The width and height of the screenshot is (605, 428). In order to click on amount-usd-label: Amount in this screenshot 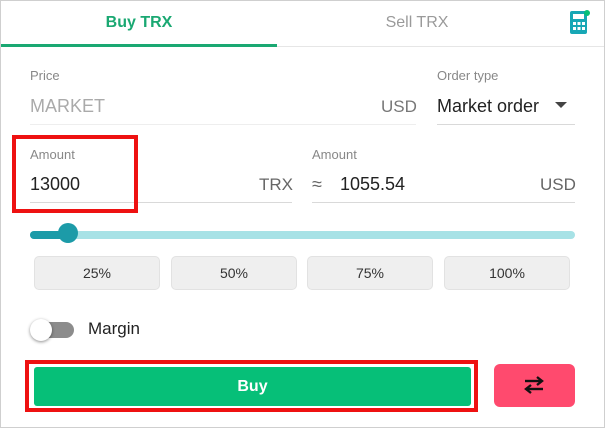, I will do `click(334, 154)`.